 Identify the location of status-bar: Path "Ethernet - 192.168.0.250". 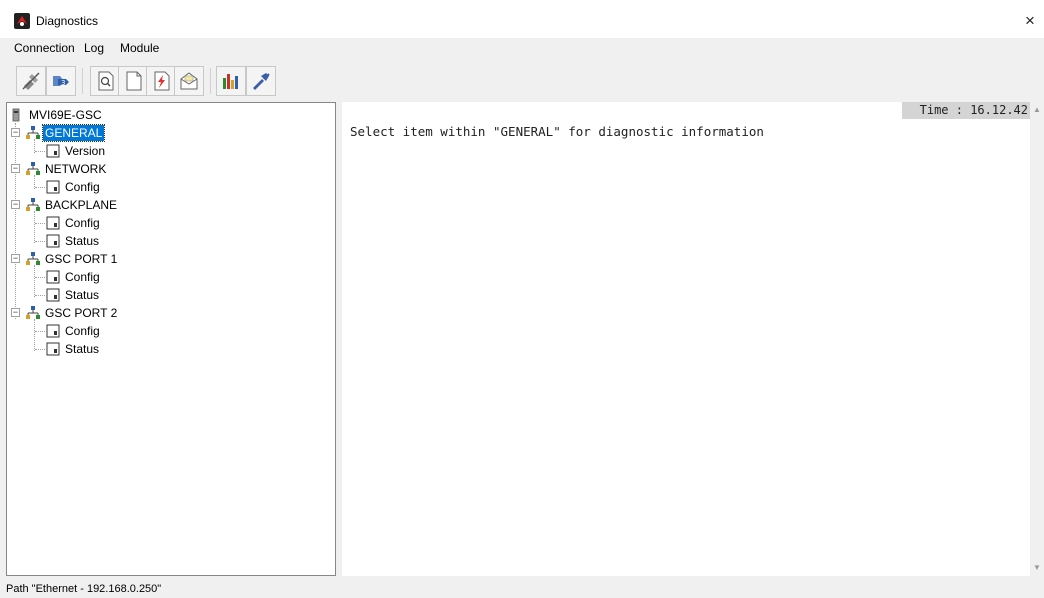
(522, 588).